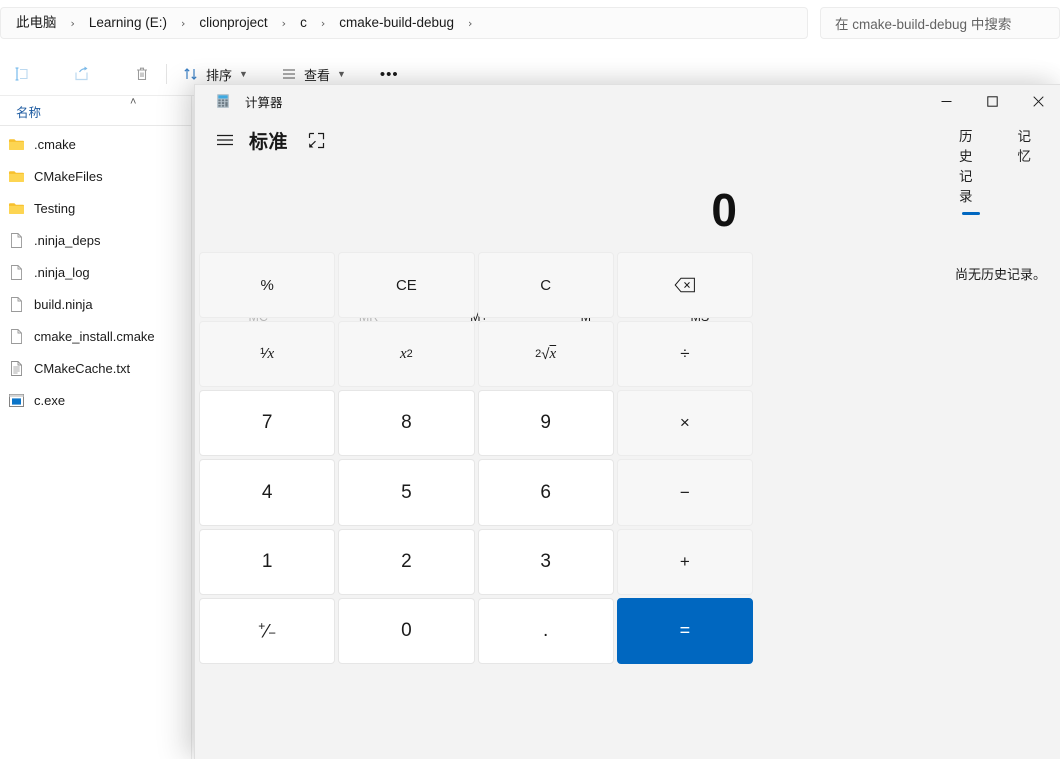  I want to click on text-icon, so click(16, 368).